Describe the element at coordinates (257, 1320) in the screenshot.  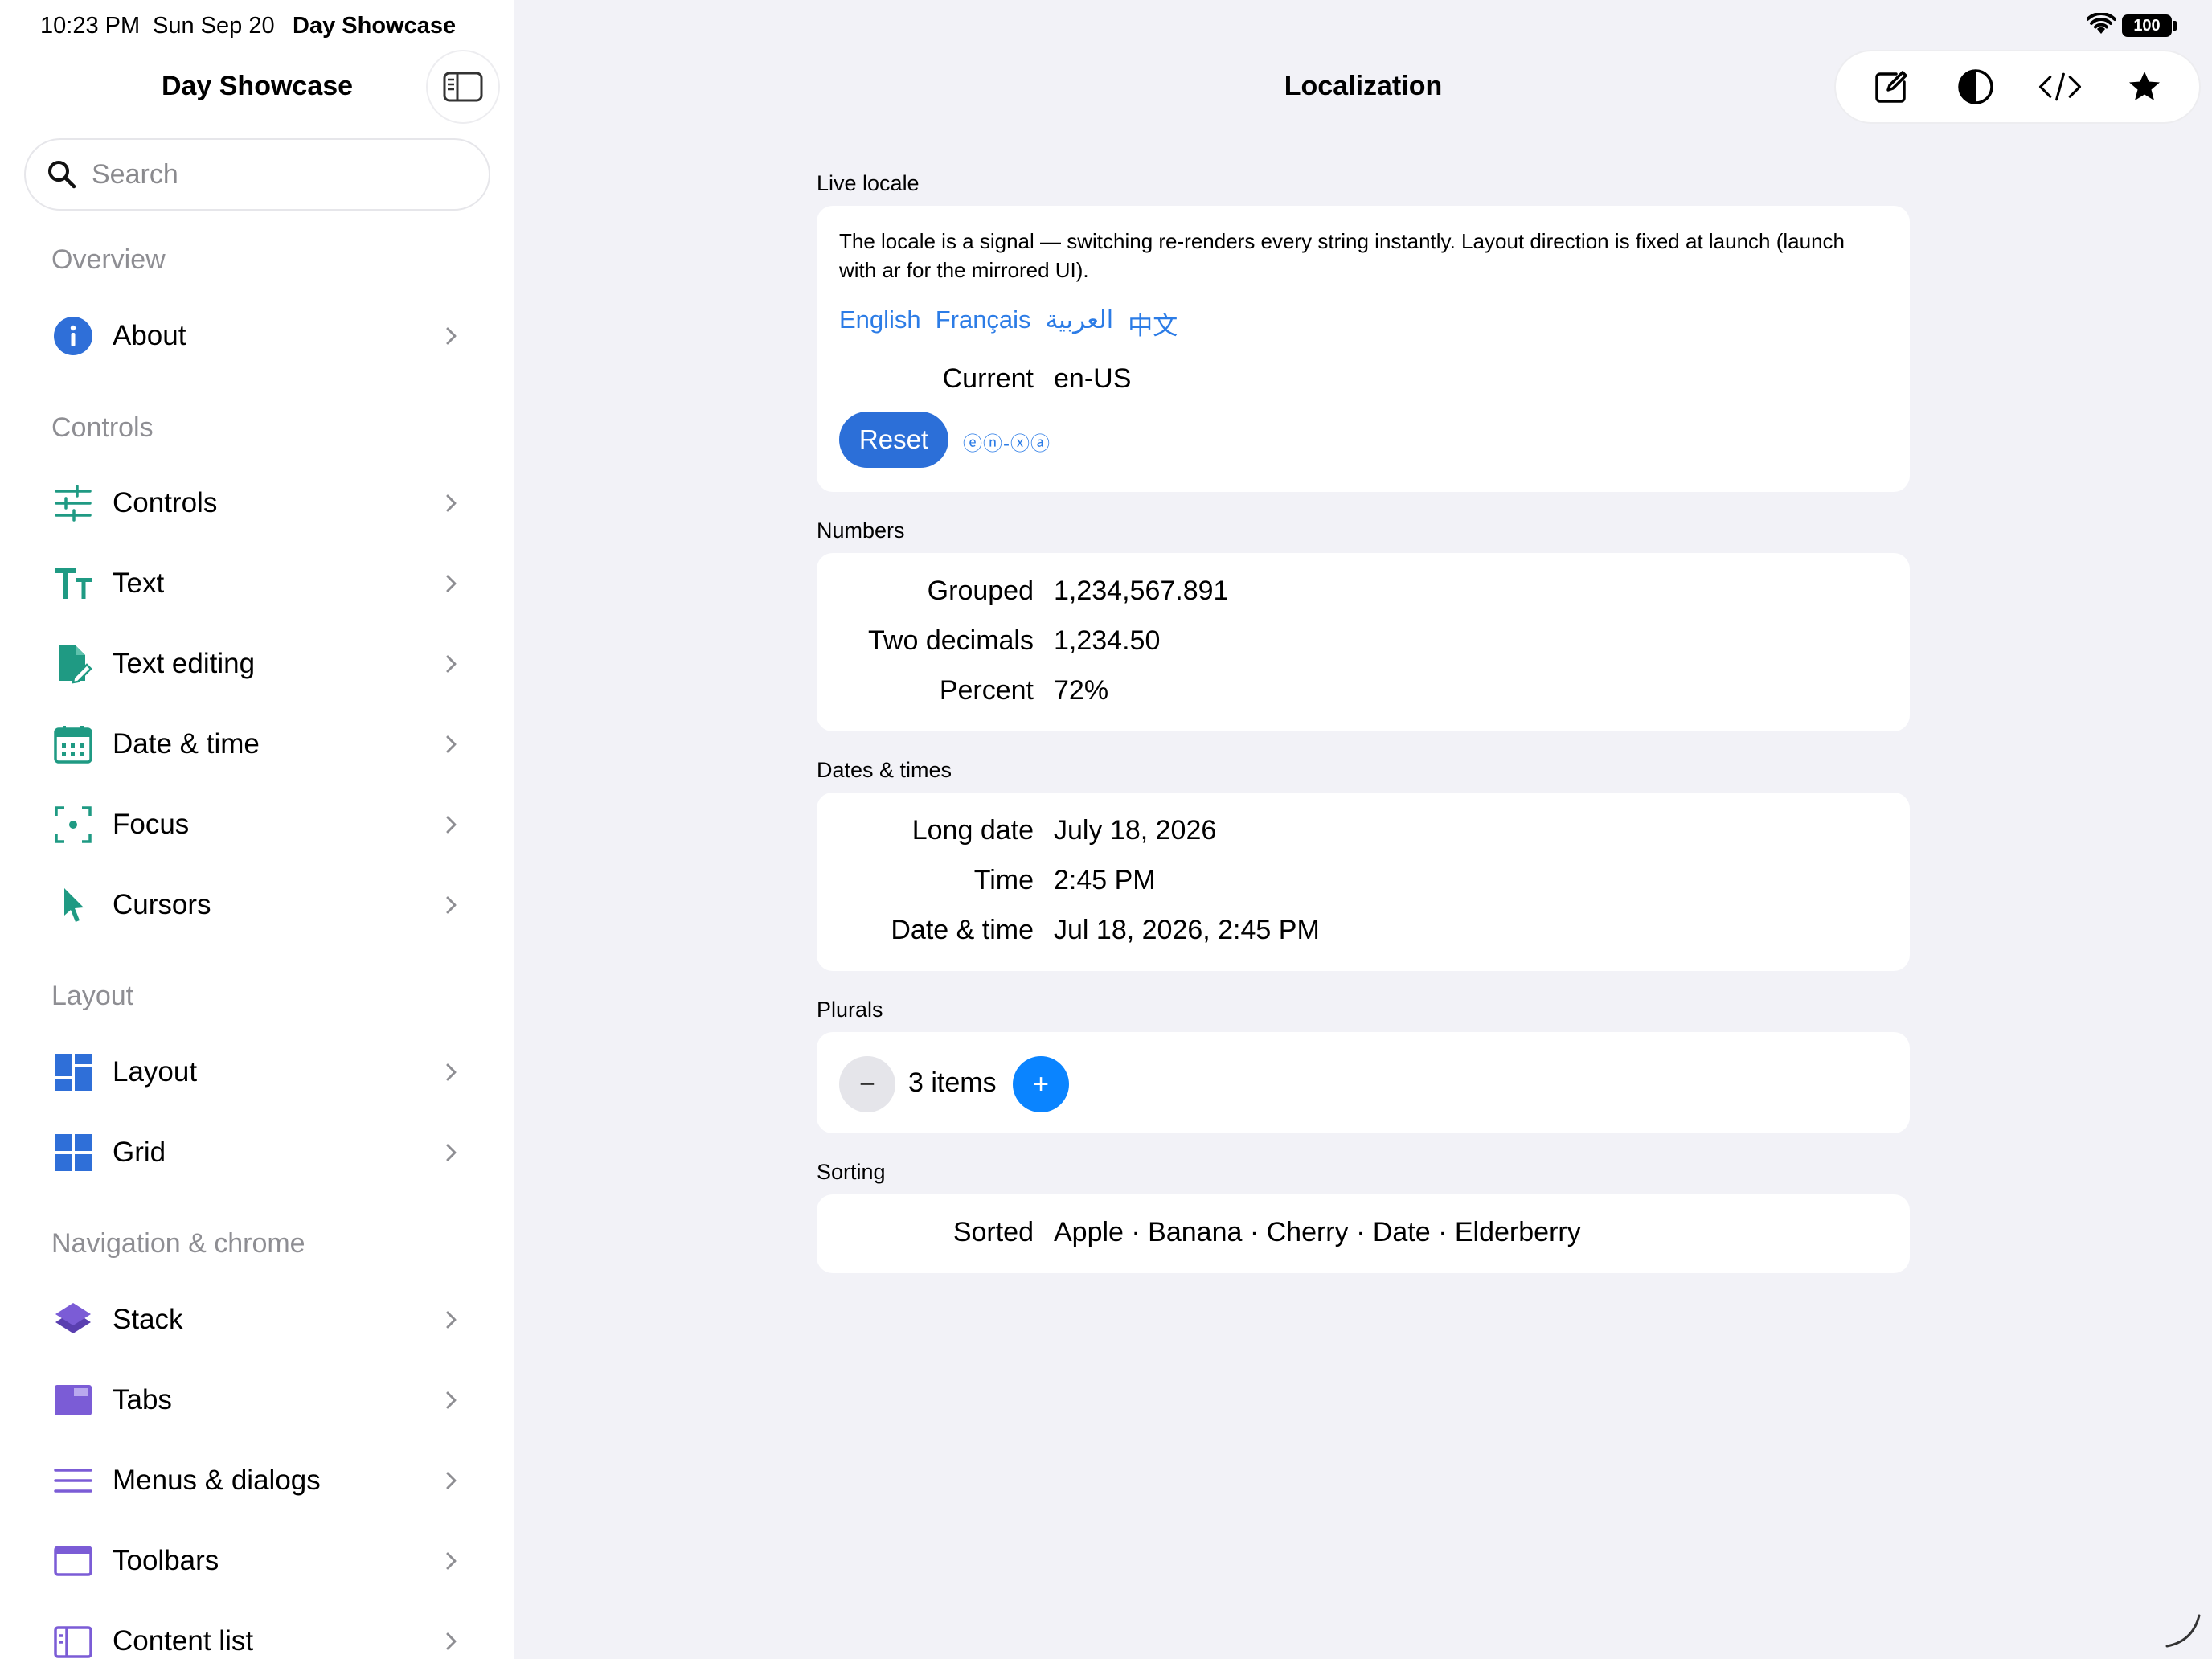
I see `sidebar-item-stack: Stack` at that location.